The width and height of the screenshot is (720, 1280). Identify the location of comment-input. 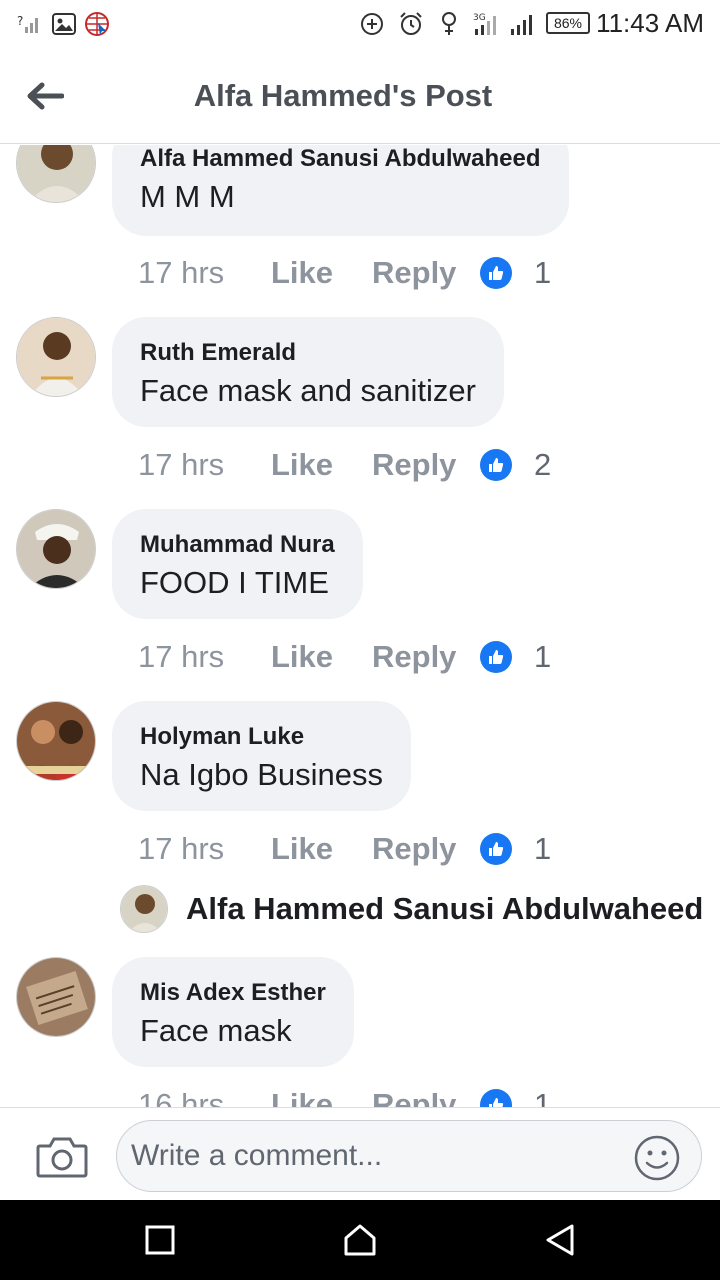
(376, 1156).